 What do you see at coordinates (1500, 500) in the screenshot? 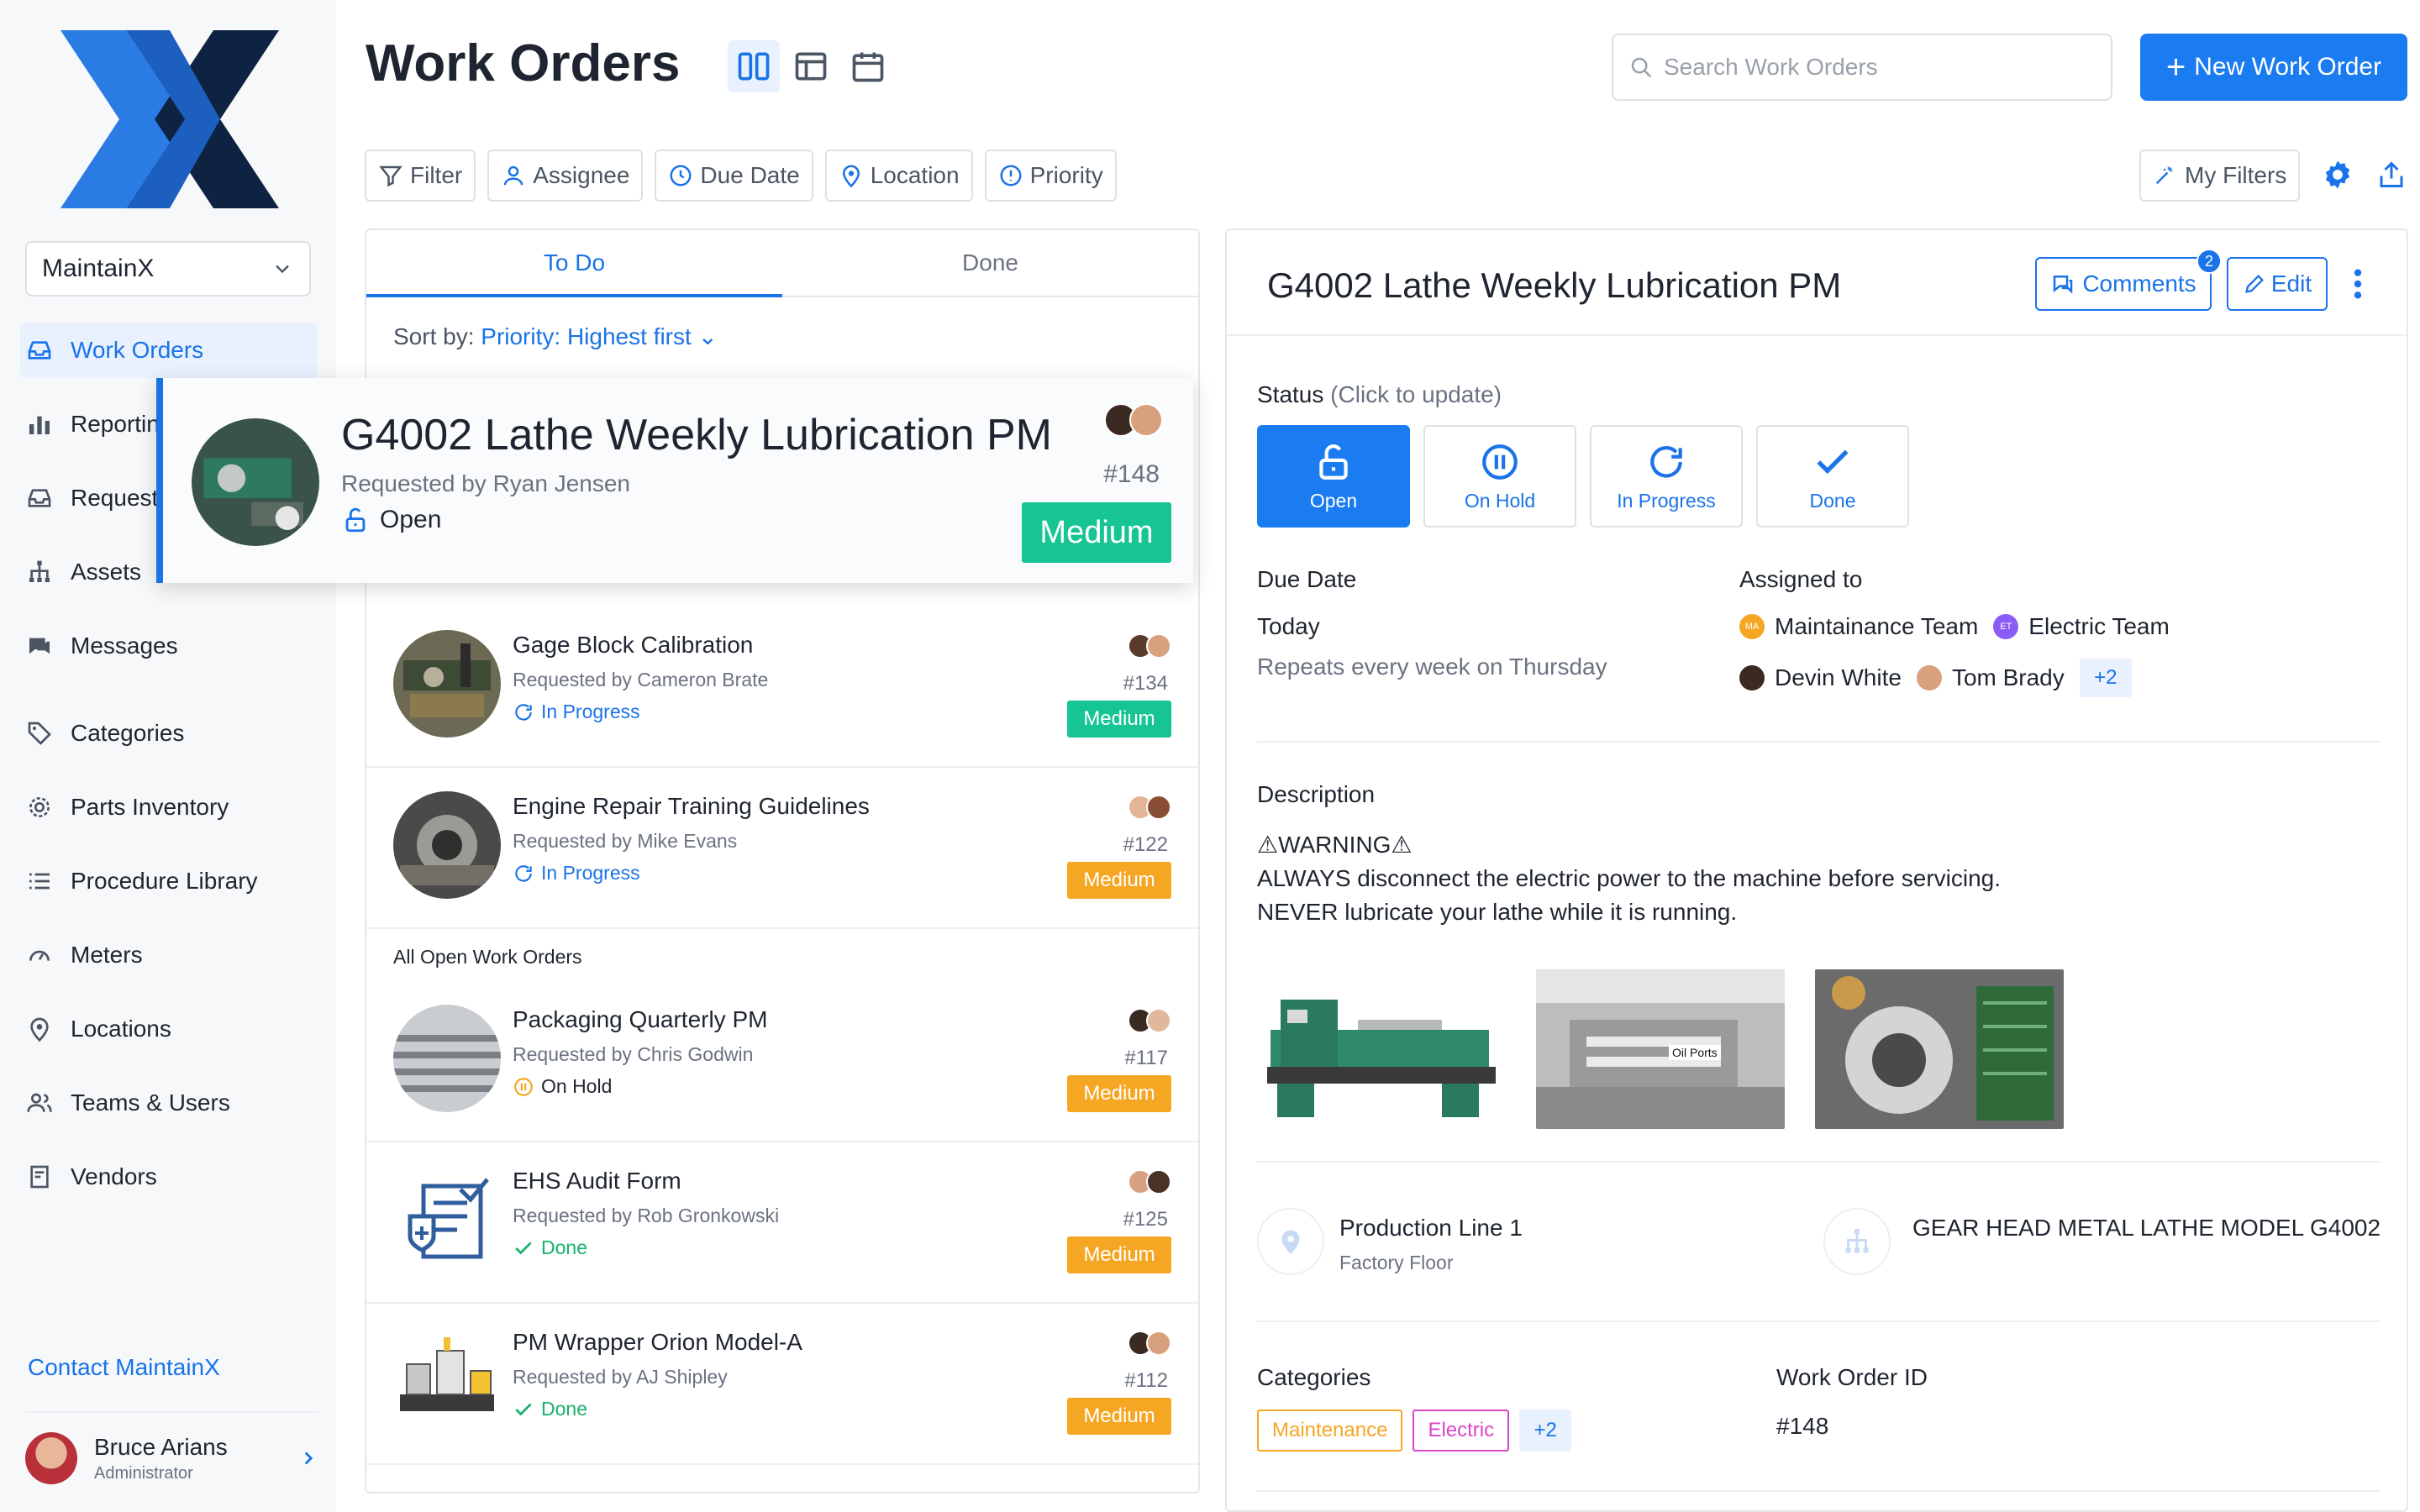
I see `status-on-hold-label: On Hold` at bounding box center [1500, 500].